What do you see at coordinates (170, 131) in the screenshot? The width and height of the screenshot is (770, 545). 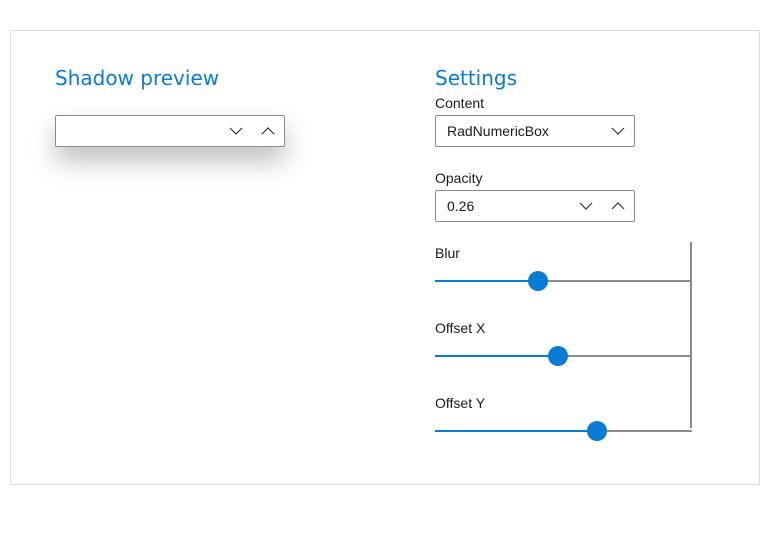 I see `preview-numeric-box` at bounding box center [170, 131].